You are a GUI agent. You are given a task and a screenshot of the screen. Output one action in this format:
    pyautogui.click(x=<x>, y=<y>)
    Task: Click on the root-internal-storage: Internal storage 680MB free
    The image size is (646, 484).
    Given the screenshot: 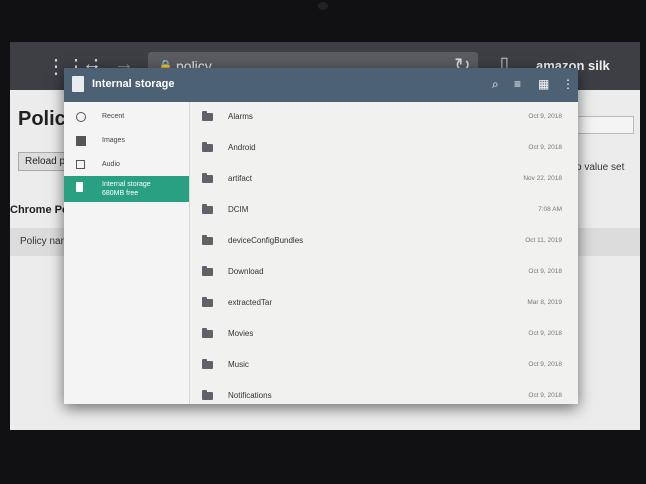 What is the action you would take?
    pyautogui.click(x=126, y=189)
    